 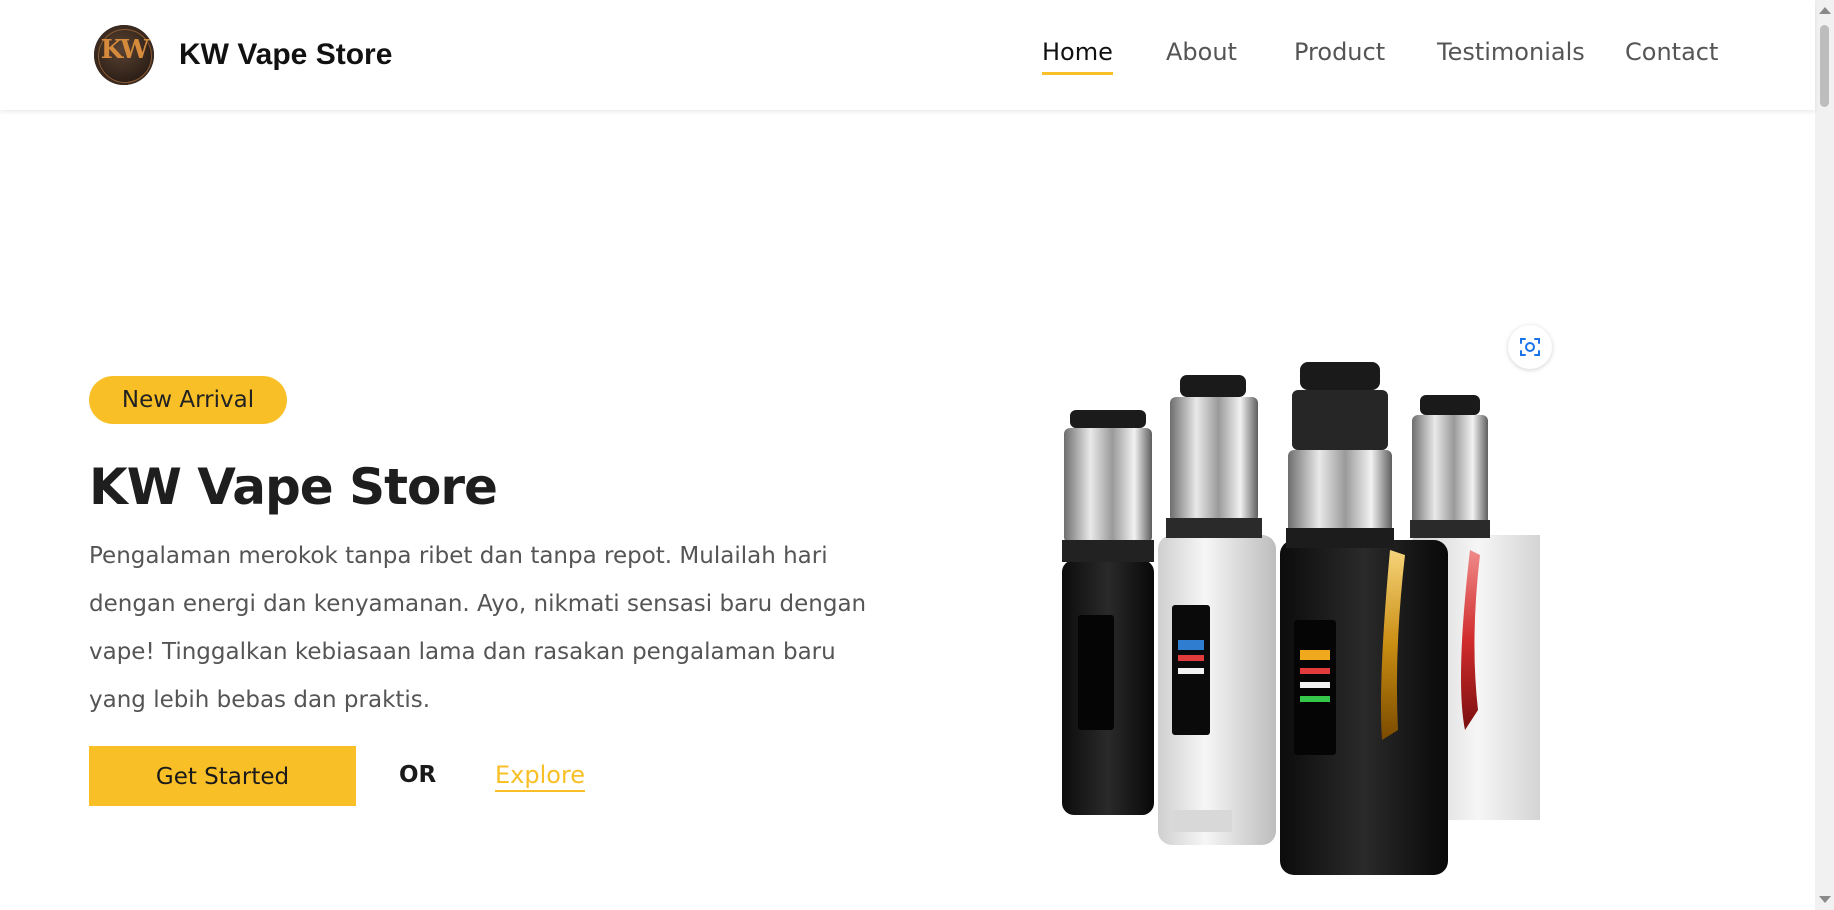 I want to click on nav-about: About, so click(x=1201, y=52).